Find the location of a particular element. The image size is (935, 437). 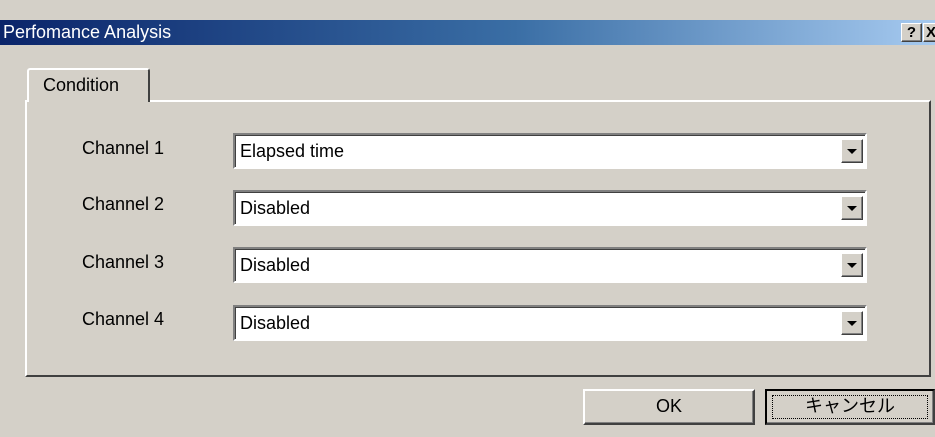

channel-4-select: Disabled is located at coordinates (550, 323).